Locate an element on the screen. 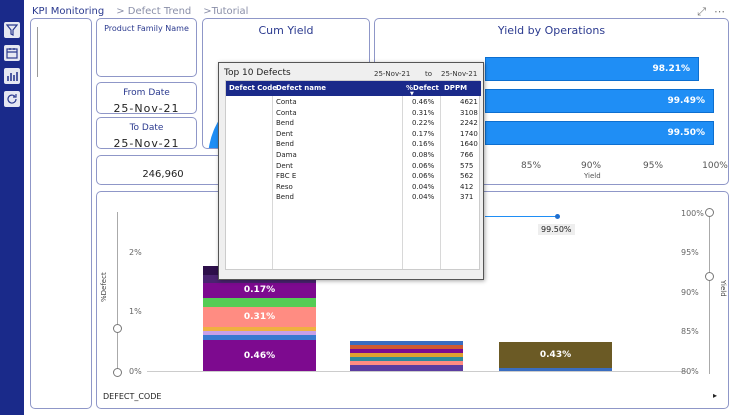 The image size is (735, 415). y-left-tick-1: 1% is located at coordinates (135, 311).